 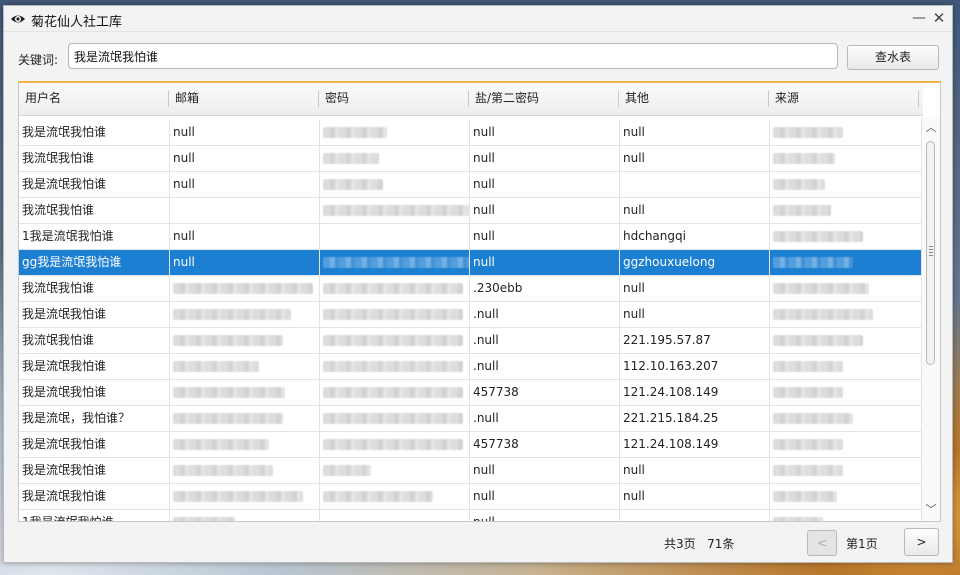 What do you see at coordinates (471, 263) in the screenshot?
I see `table-row: gg我是流氓我怕谁 null null ggzhouxuelong` at bounding box center [471, 263].